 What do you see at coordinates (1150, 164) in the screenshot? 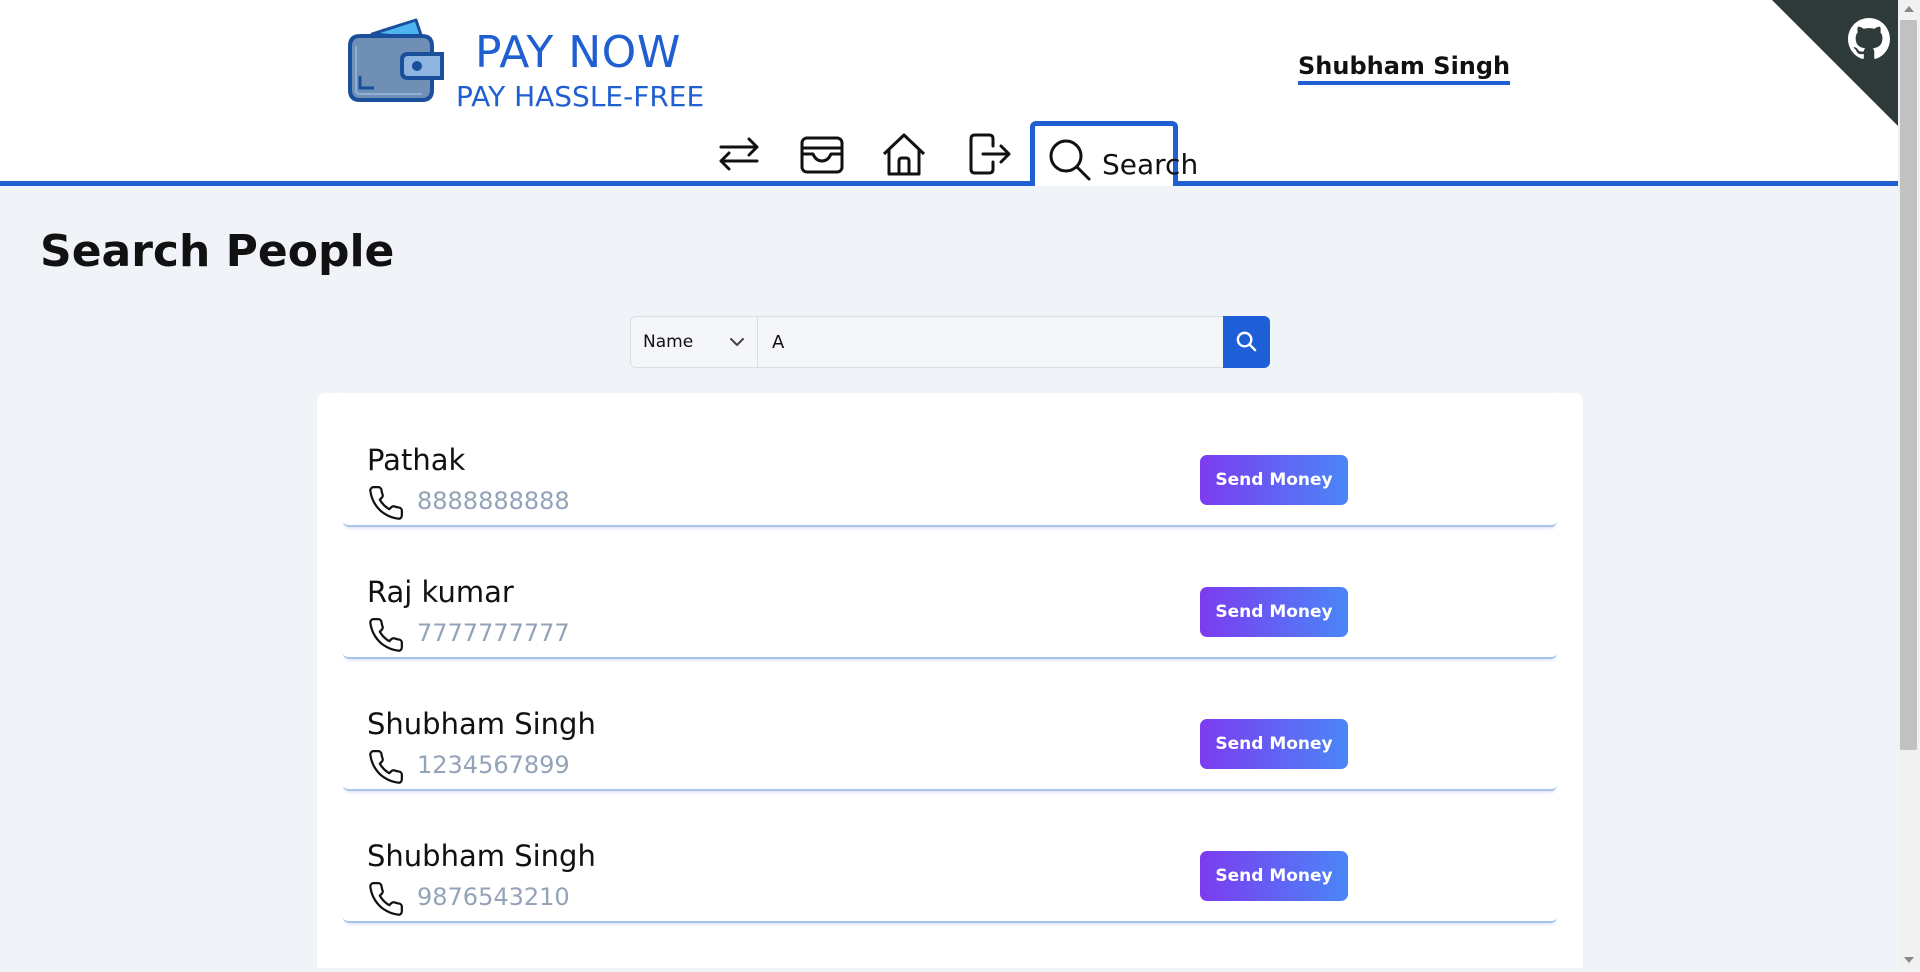
I see `tab-search-label: Search` at bounding box center [1150, 164].